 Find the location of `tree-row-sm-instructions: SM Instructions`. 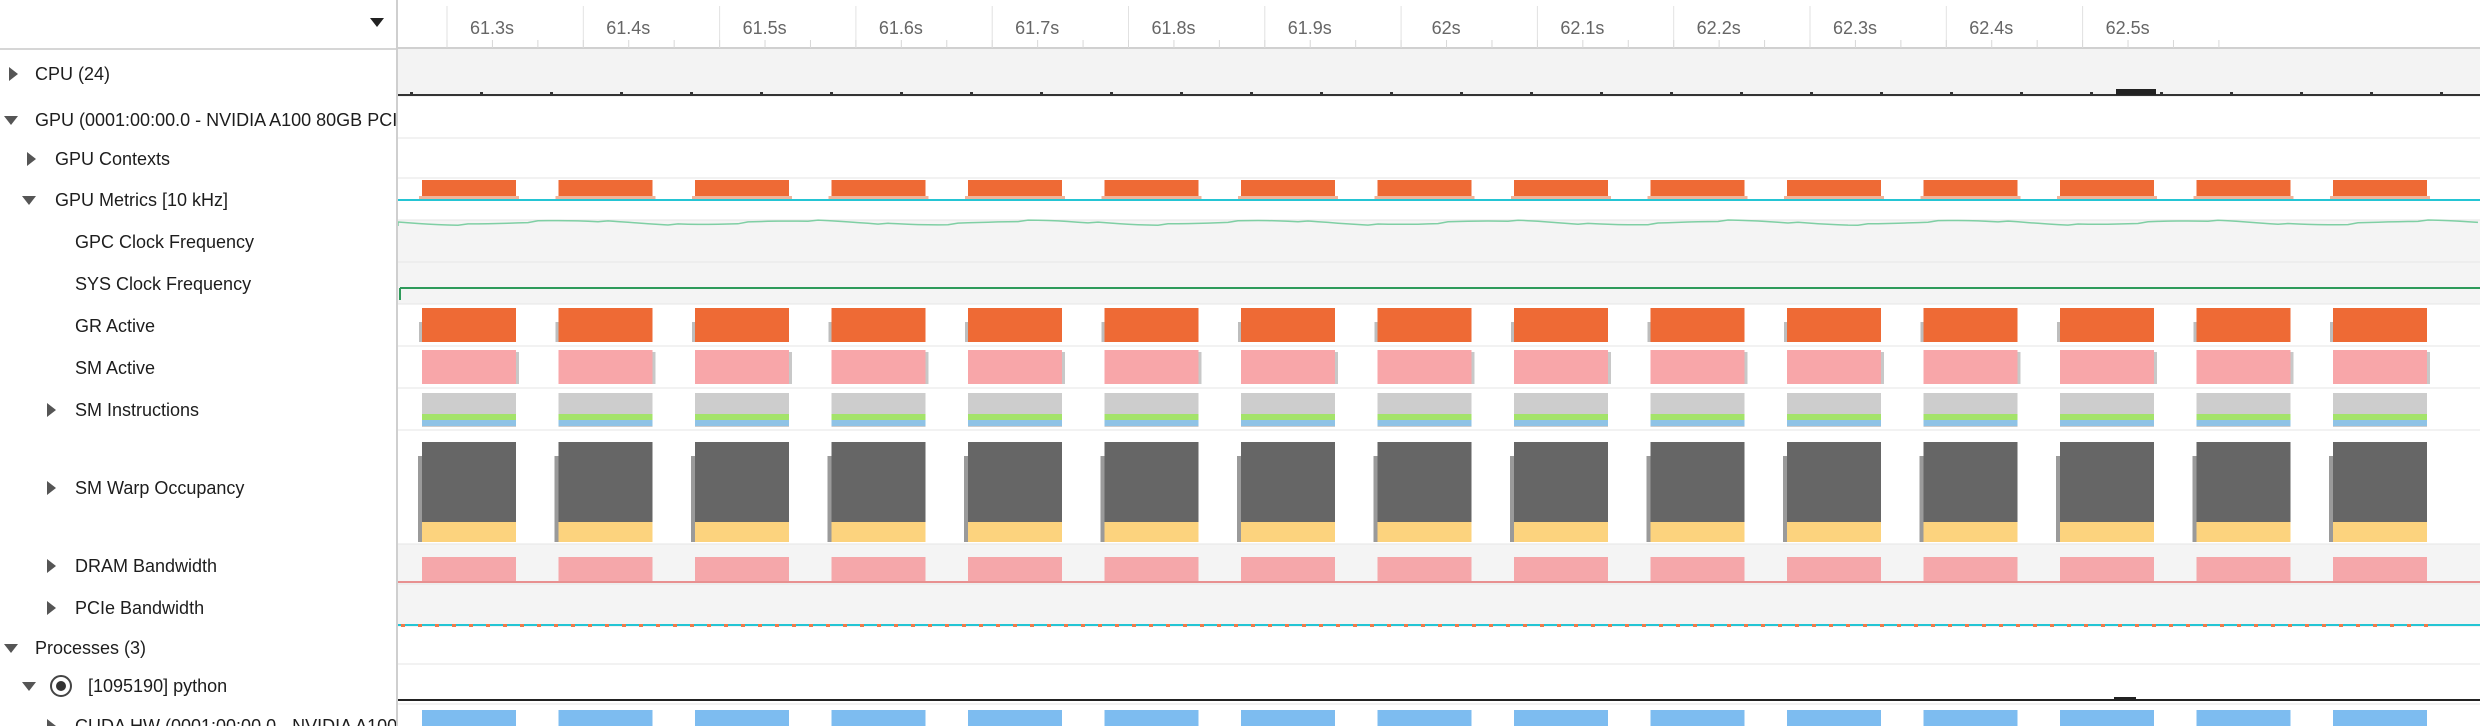

tree-row-sm-instructions: SM Instructions is located at coordinates (198, 410).